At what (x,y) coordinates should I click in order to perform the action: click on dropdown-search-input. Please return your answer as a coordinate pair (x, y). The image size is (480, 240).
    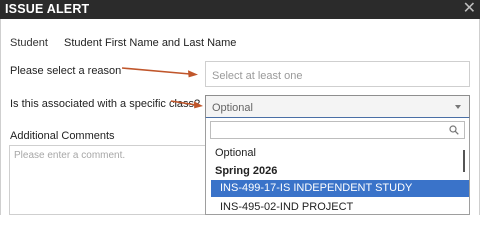
    Looking at the image, I should click on (337, 130).